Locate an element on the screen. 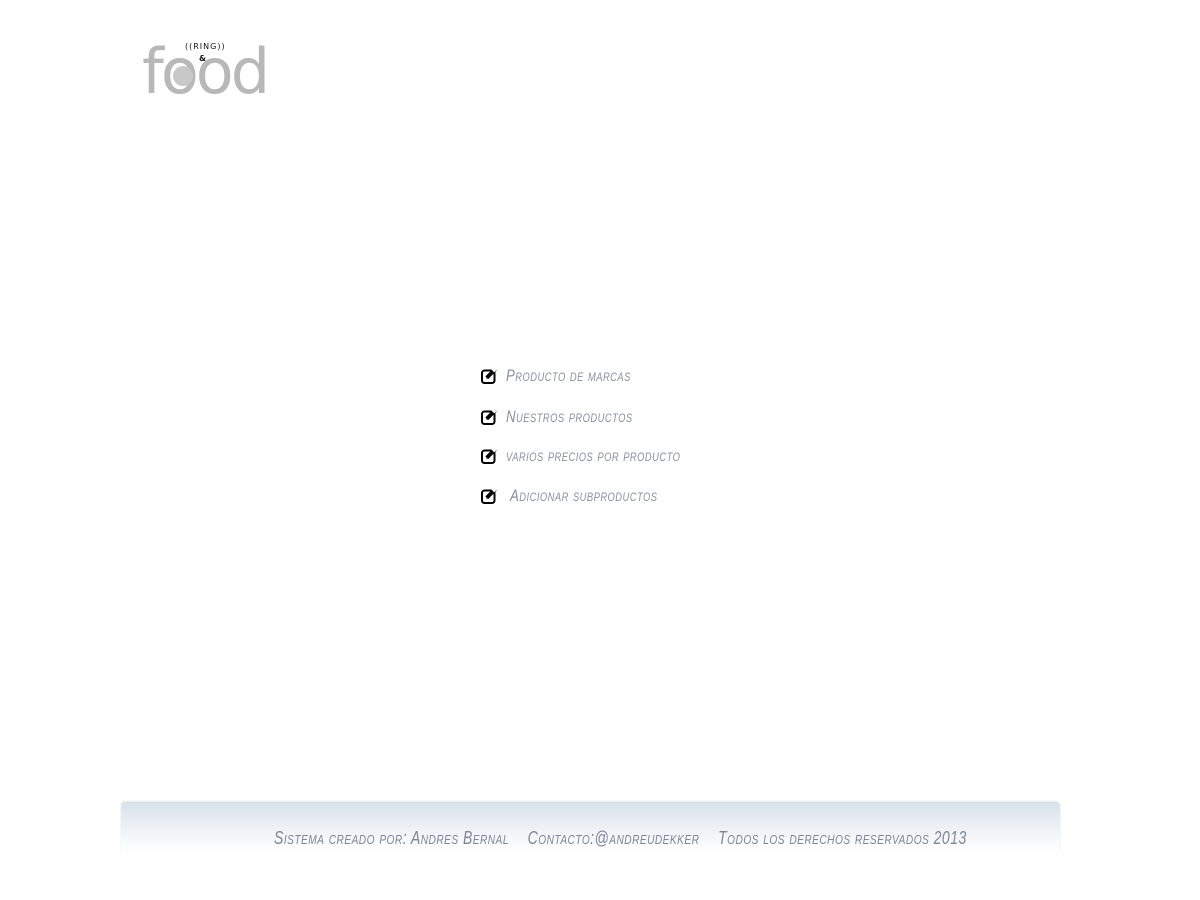 The height and width of the screenshot is (900, 1200). menu-item-varios-precios: varios precios por producto is located at coordinates (605, 456).